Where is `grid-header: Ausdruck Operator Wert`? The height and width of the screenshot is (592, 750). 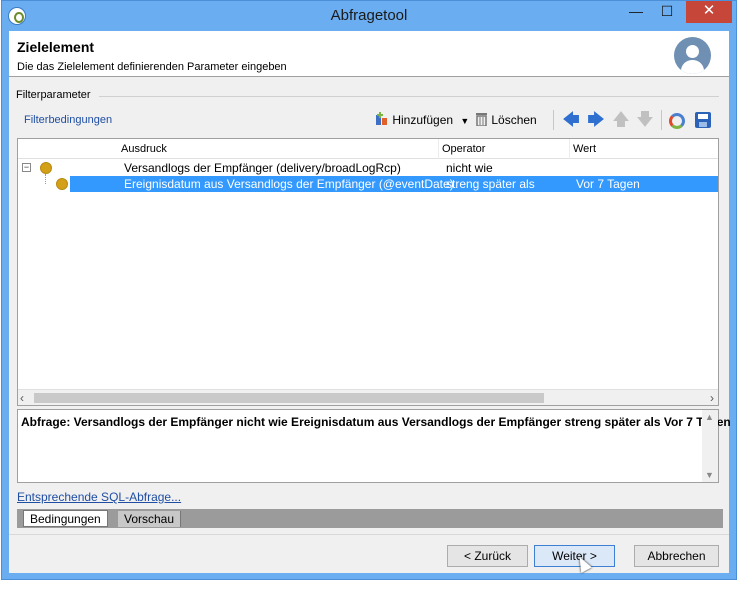
grid-header: Ausdruck Operator Wert is located at coordinates (368, 149).